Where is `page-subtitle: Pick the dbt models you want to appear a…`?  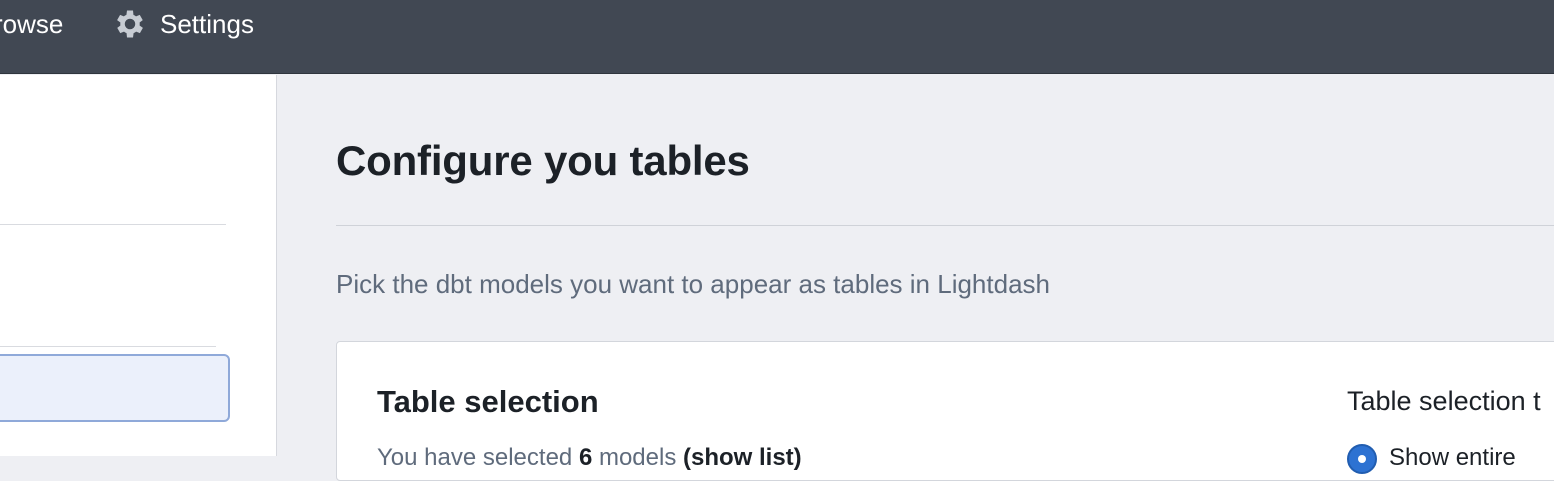
page-subtitle: Pick the dbt models you want to appear a… is located at coordinates (693, 284).